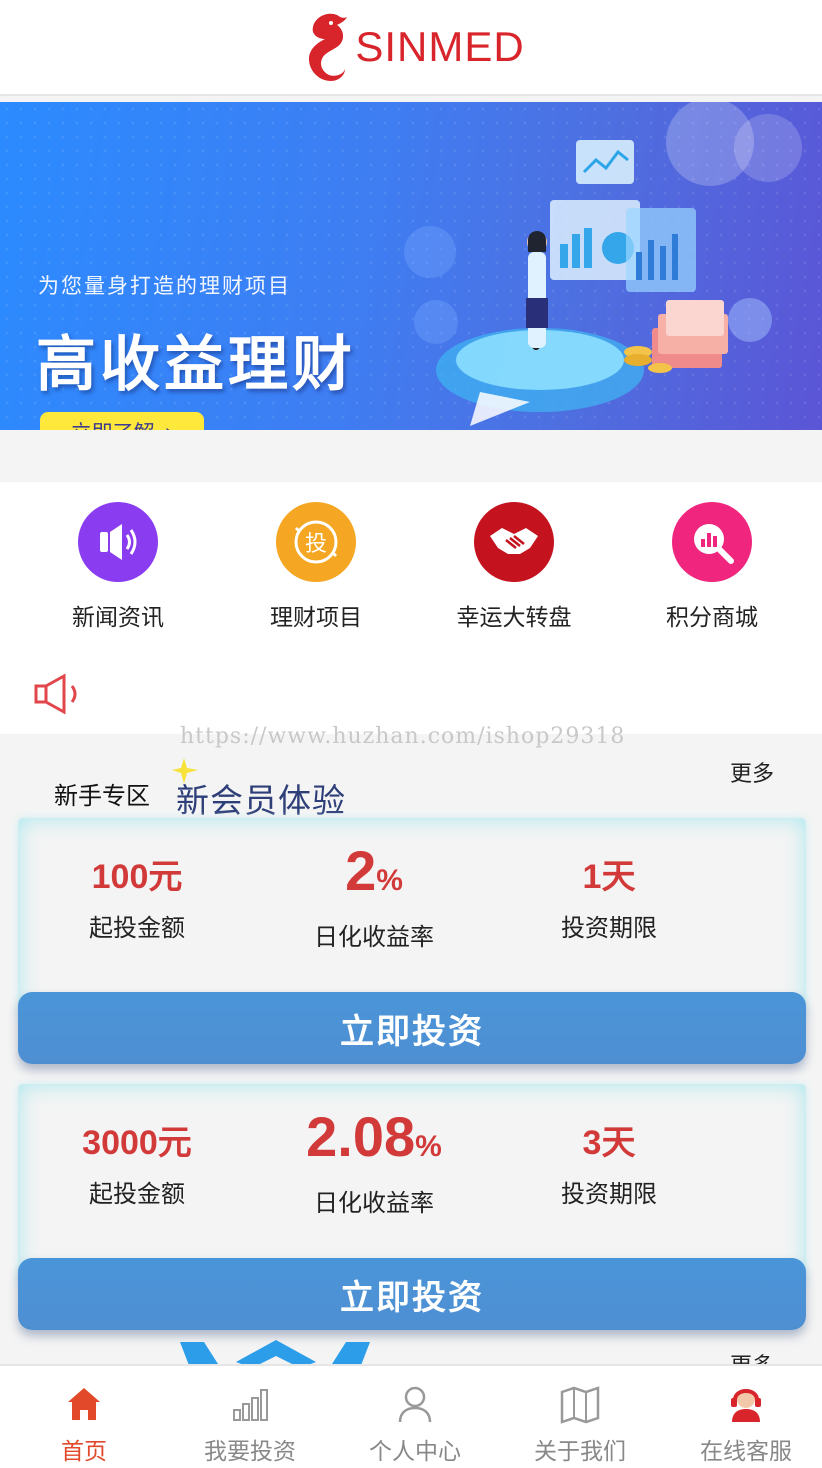  What do you see at coordinates (603, 264) in the screenshot?
I see `finance-illustration` at bounding box center [603, 264].